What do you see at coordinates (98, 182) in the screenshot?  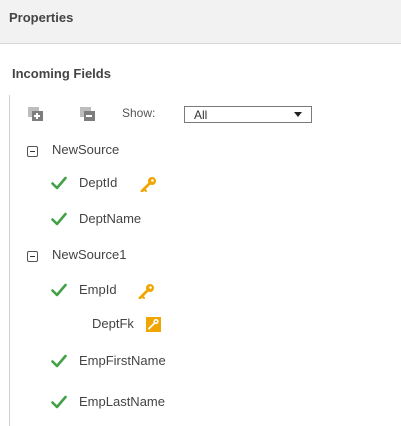 I see `field-name: DeptId` at bounding box center [98, 182].